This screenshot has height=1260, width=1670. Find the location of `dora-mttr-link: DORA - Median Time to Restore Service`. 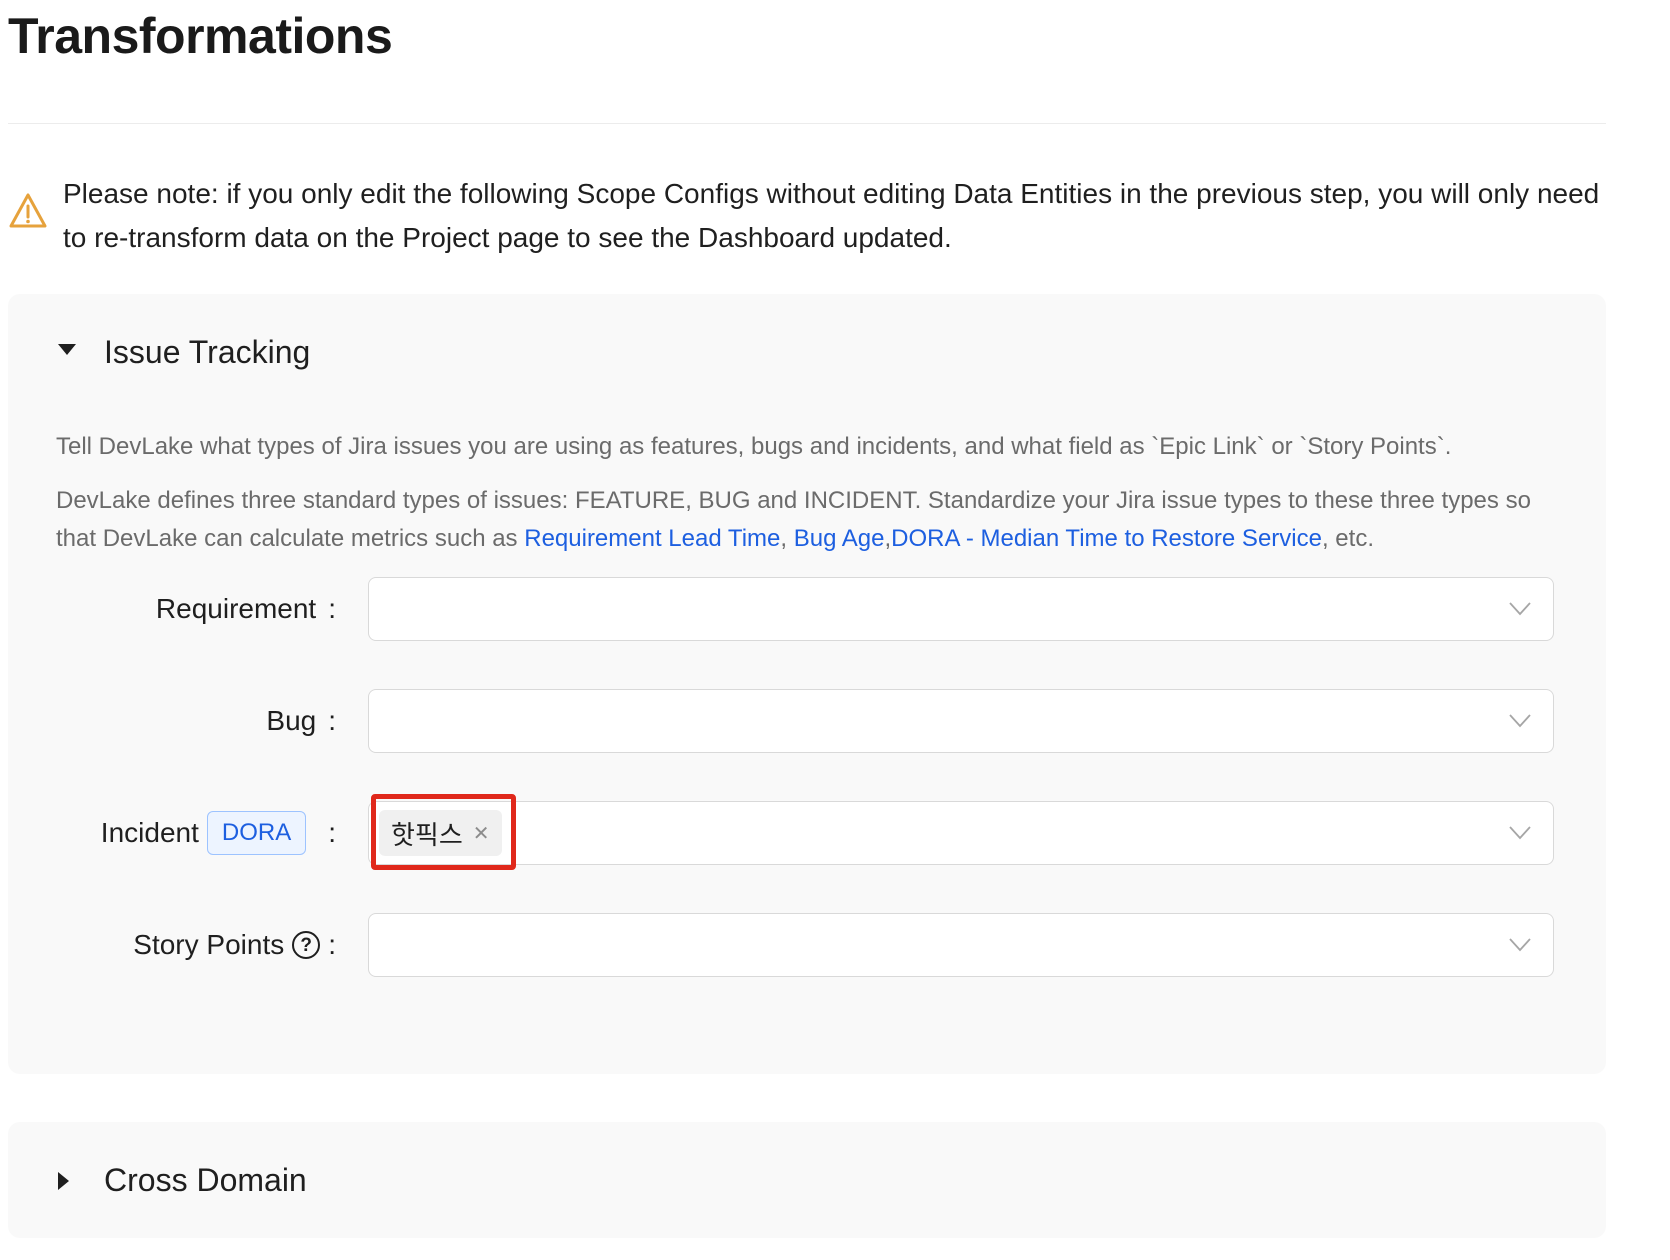

dora-mttr-link: DORA - Median Time to Restore Service is located at coordinates (1106, 538).